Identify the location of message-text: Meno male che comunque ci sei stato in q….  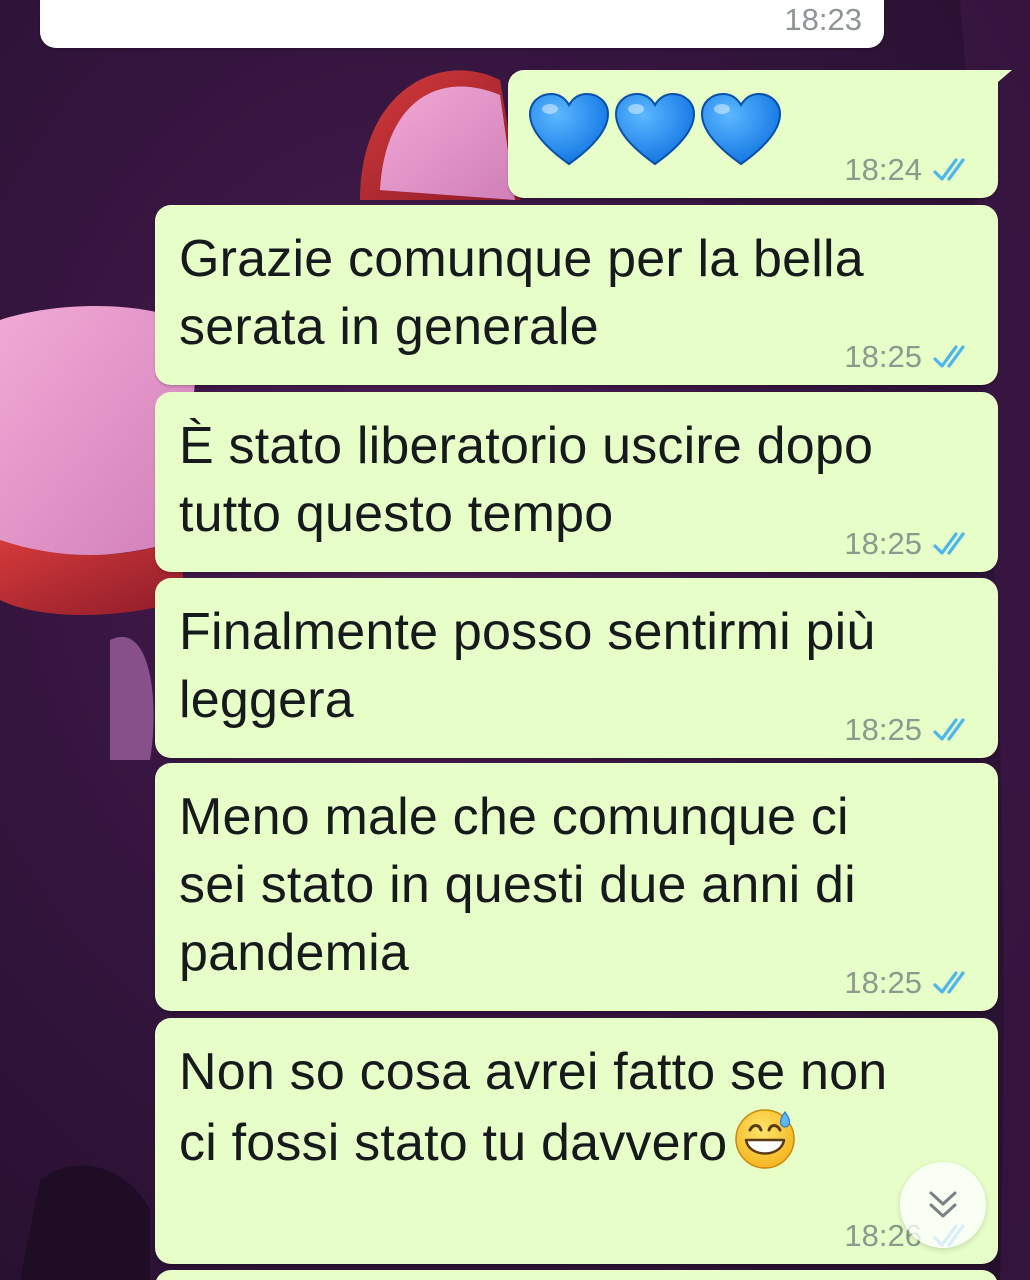
(517, 885).